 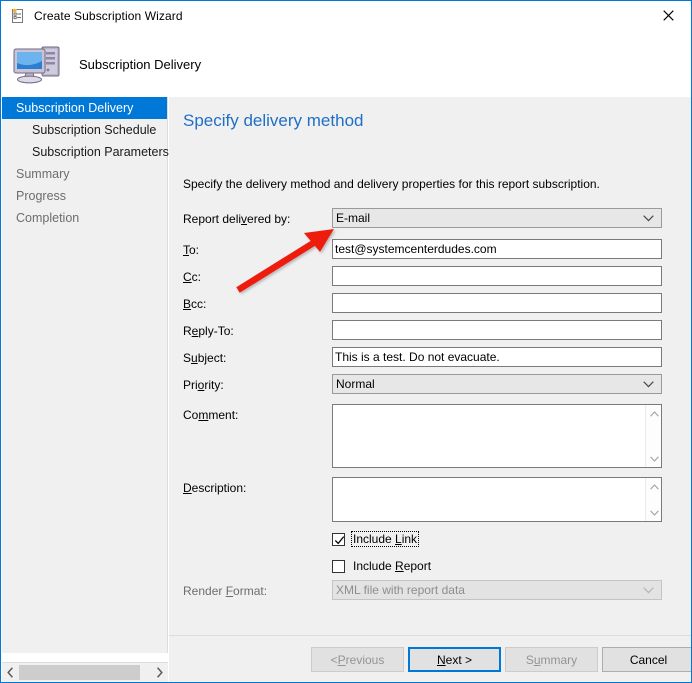 What do you see at coordinates (237, 219) in the screenshot?
I see `delivered-by-label: Report delivered by:` at bounding box center [237, 219].